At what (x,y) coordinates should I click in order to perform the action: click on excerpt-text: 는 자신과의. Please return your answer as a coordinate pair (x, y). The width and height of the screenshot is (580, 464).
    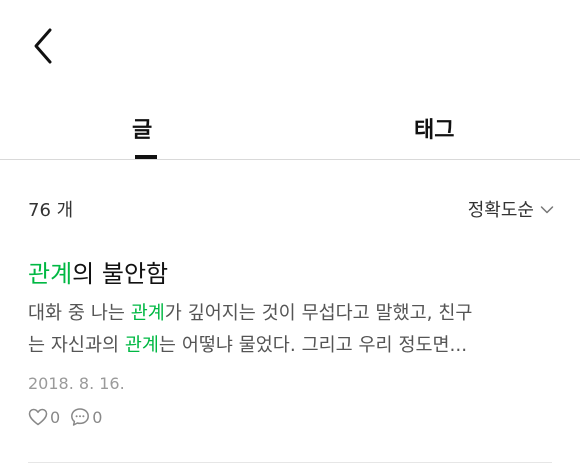
    Looking at the image, I should click on (76, 345).